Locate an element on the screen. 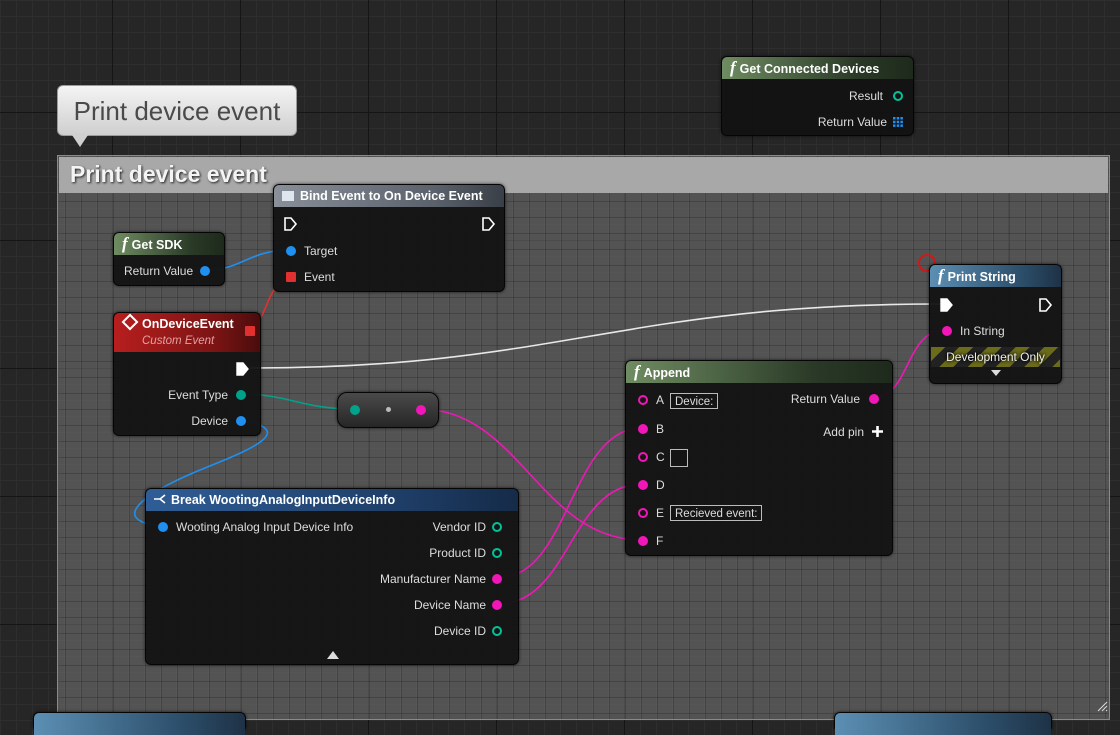 This screenshot has width=1120, height=735. add-pin-icon is located at coordinates (877, 431).